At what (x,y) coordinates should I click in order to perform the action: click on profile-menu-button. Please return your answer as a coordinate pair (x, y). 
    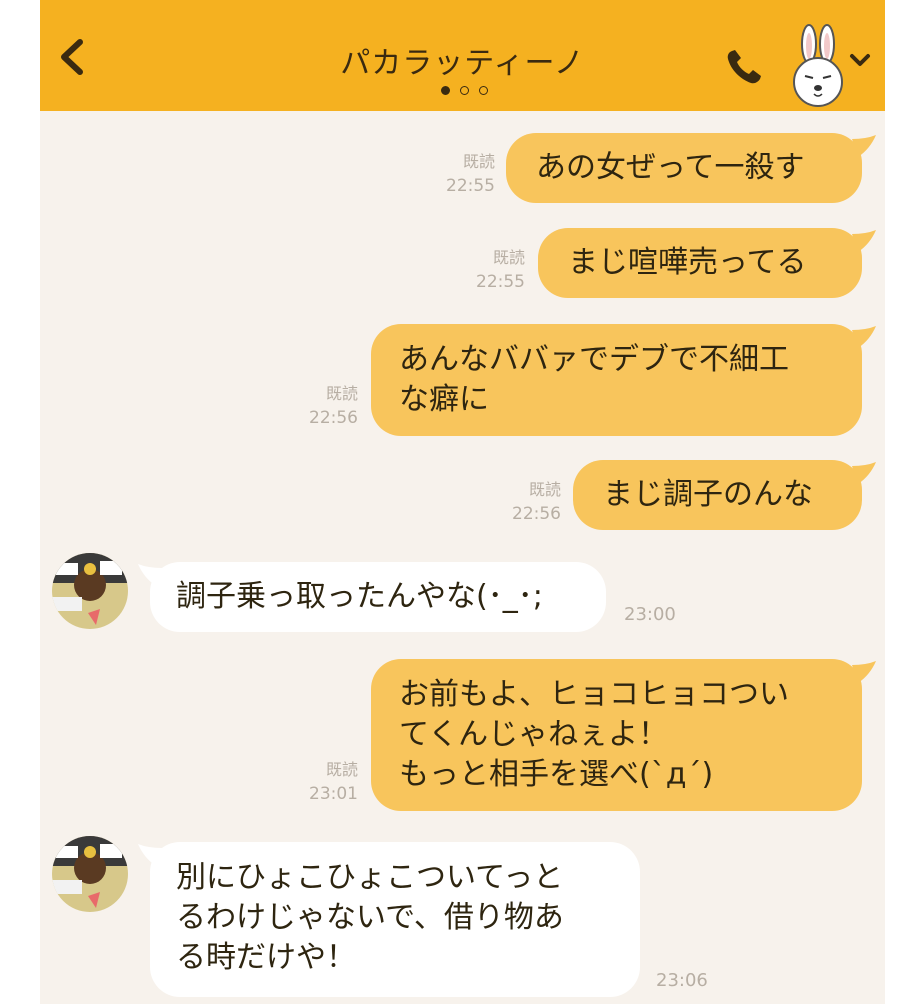
    Looking at the image, I should click on (830, 66).